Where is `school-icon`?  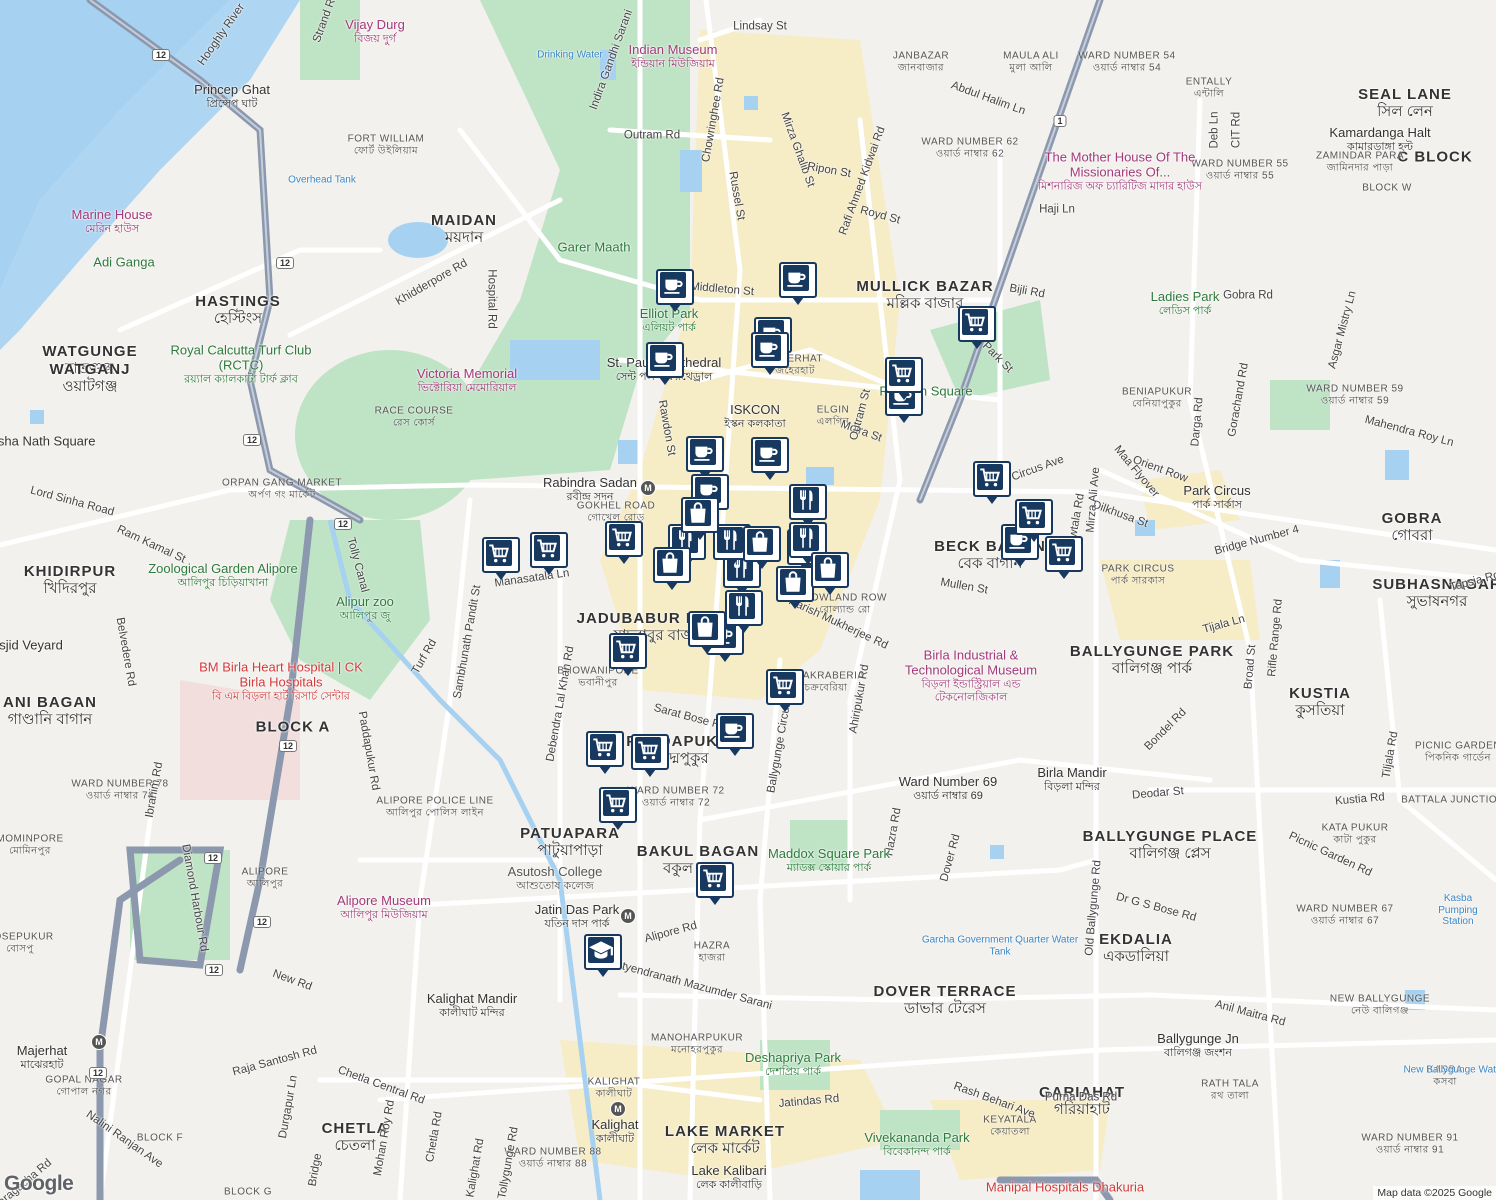 school-icon is located at coordinates (601, 950).